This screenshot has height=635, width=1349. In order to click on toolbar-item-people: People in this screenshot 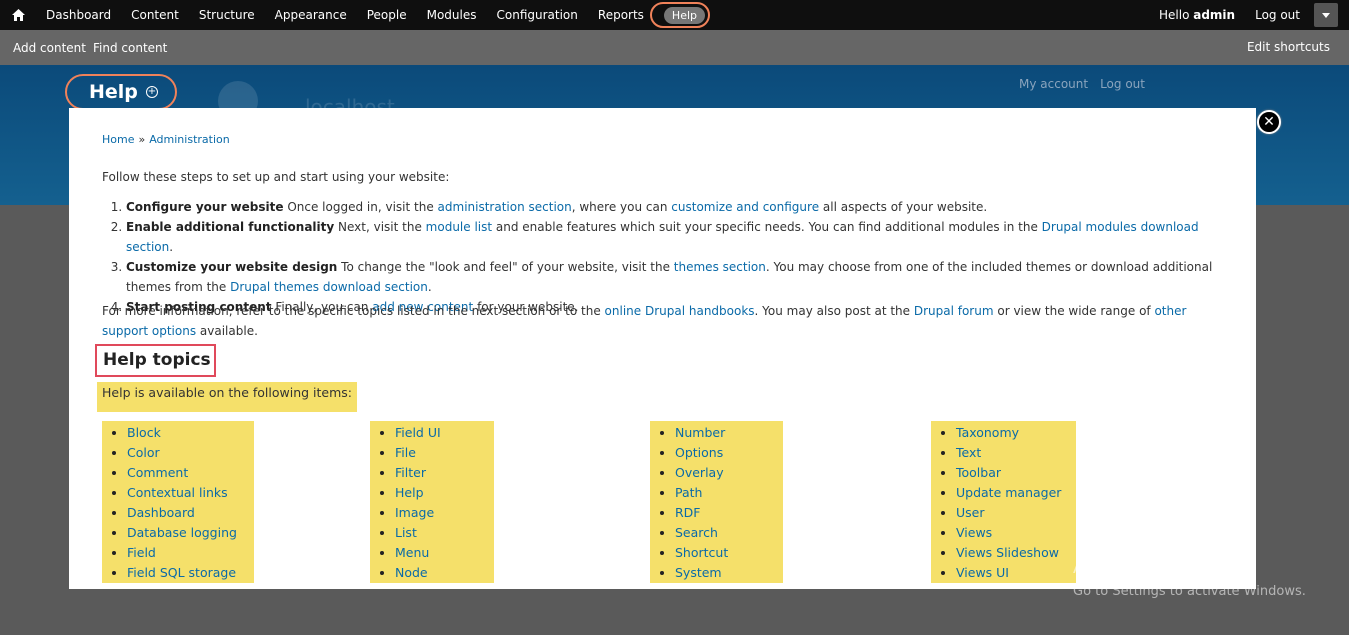, I will do `click(387, 15)`.